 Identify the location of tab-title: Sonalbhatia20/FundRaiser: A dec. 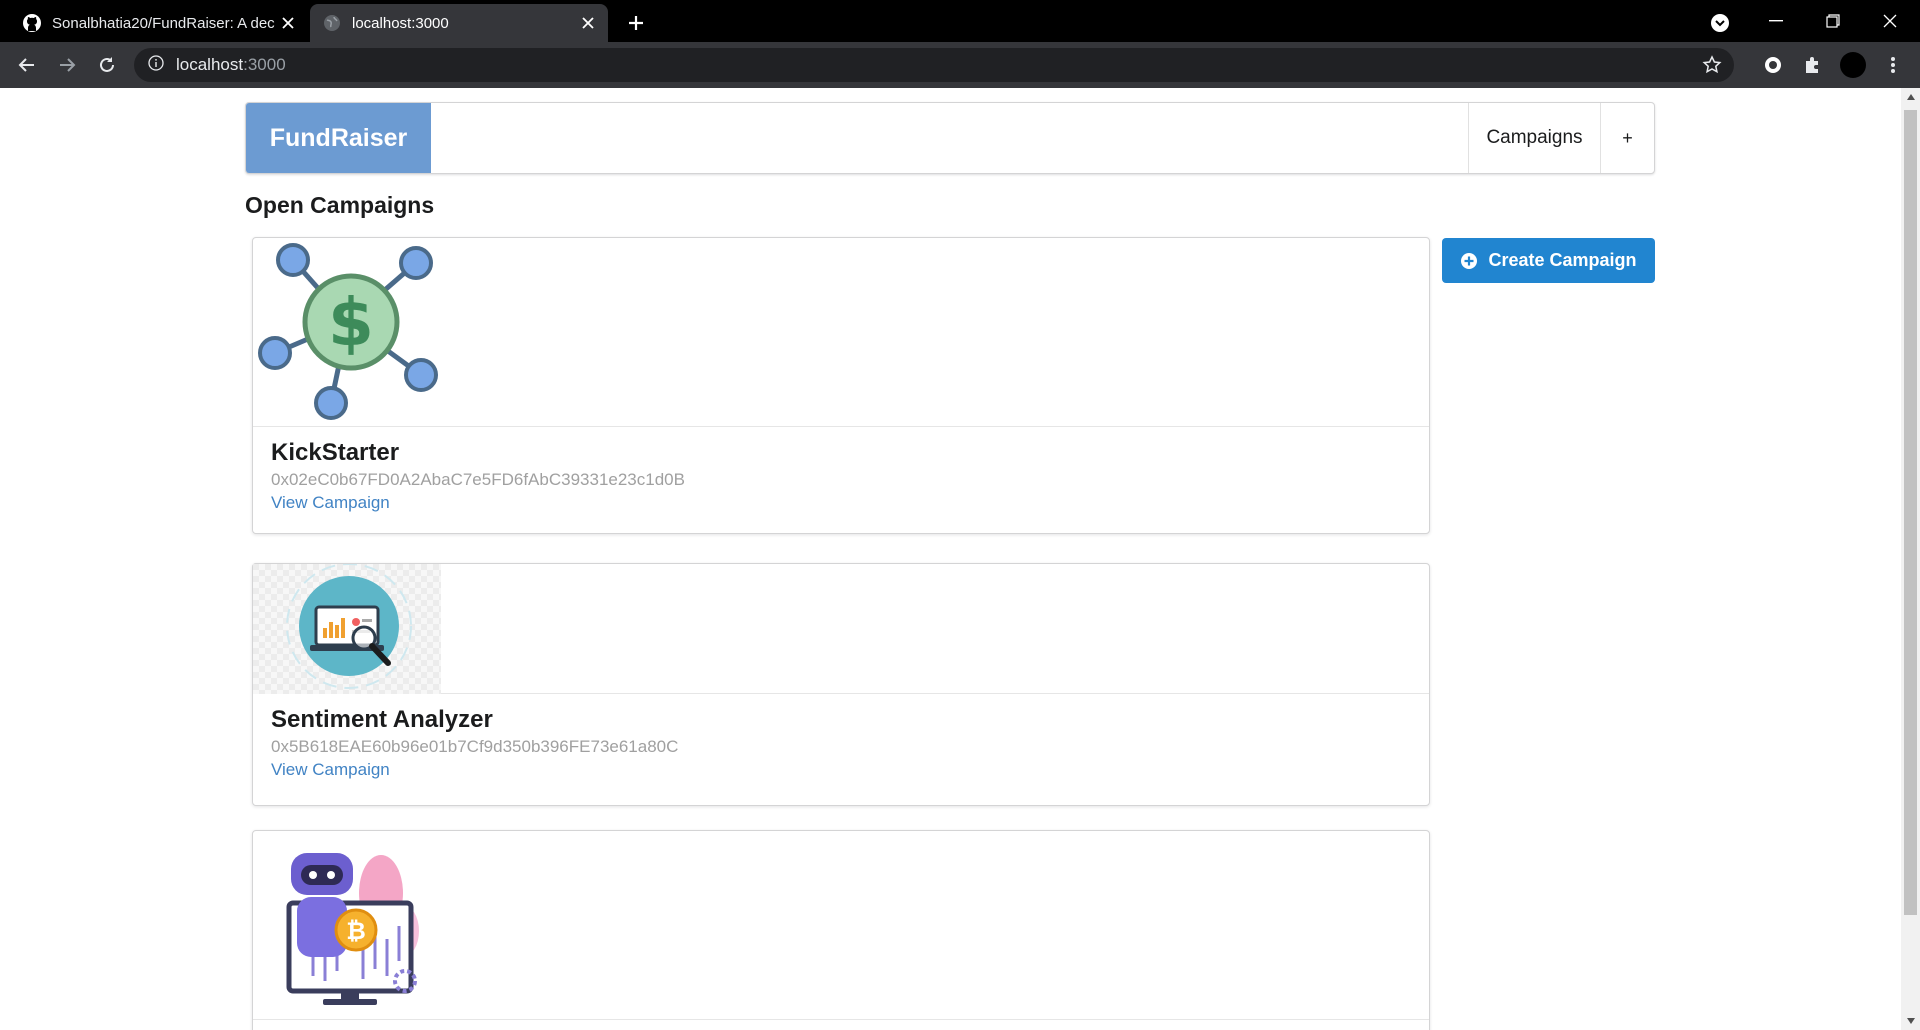
(163, 23).